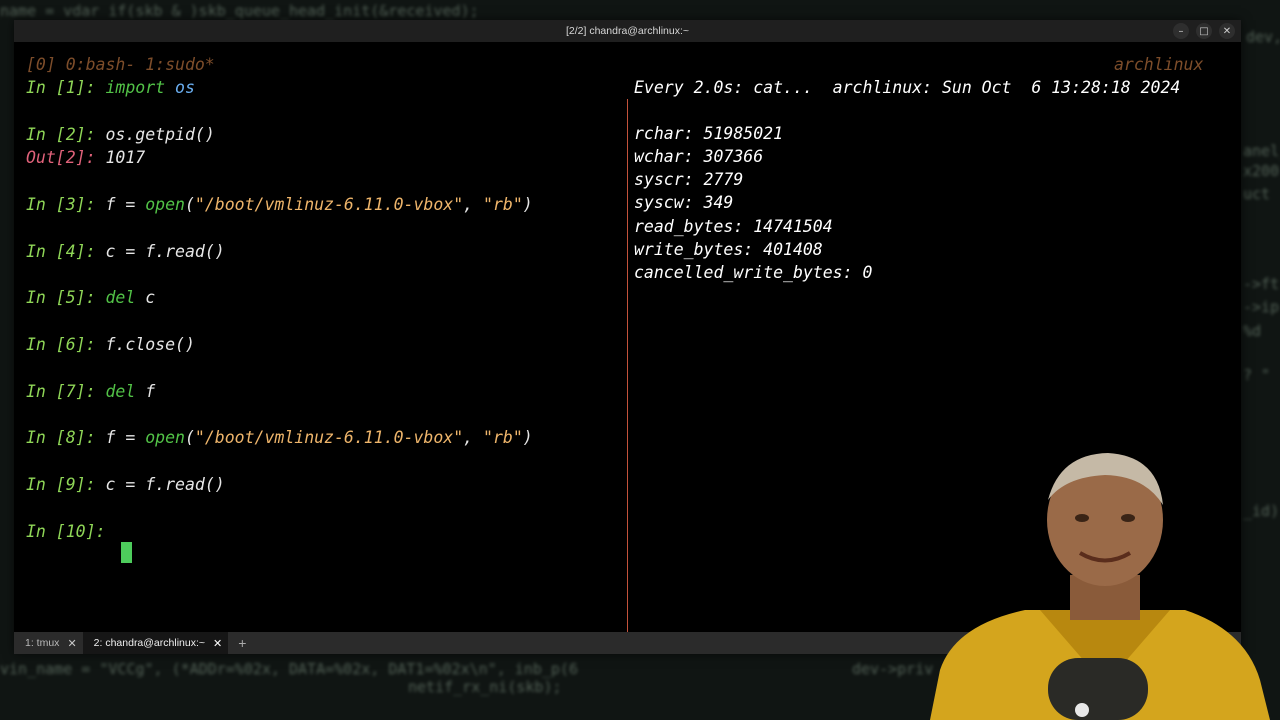 The height and width of the screenshot is (720, 1280). I want to click on code-token: import, so click(135, 87).